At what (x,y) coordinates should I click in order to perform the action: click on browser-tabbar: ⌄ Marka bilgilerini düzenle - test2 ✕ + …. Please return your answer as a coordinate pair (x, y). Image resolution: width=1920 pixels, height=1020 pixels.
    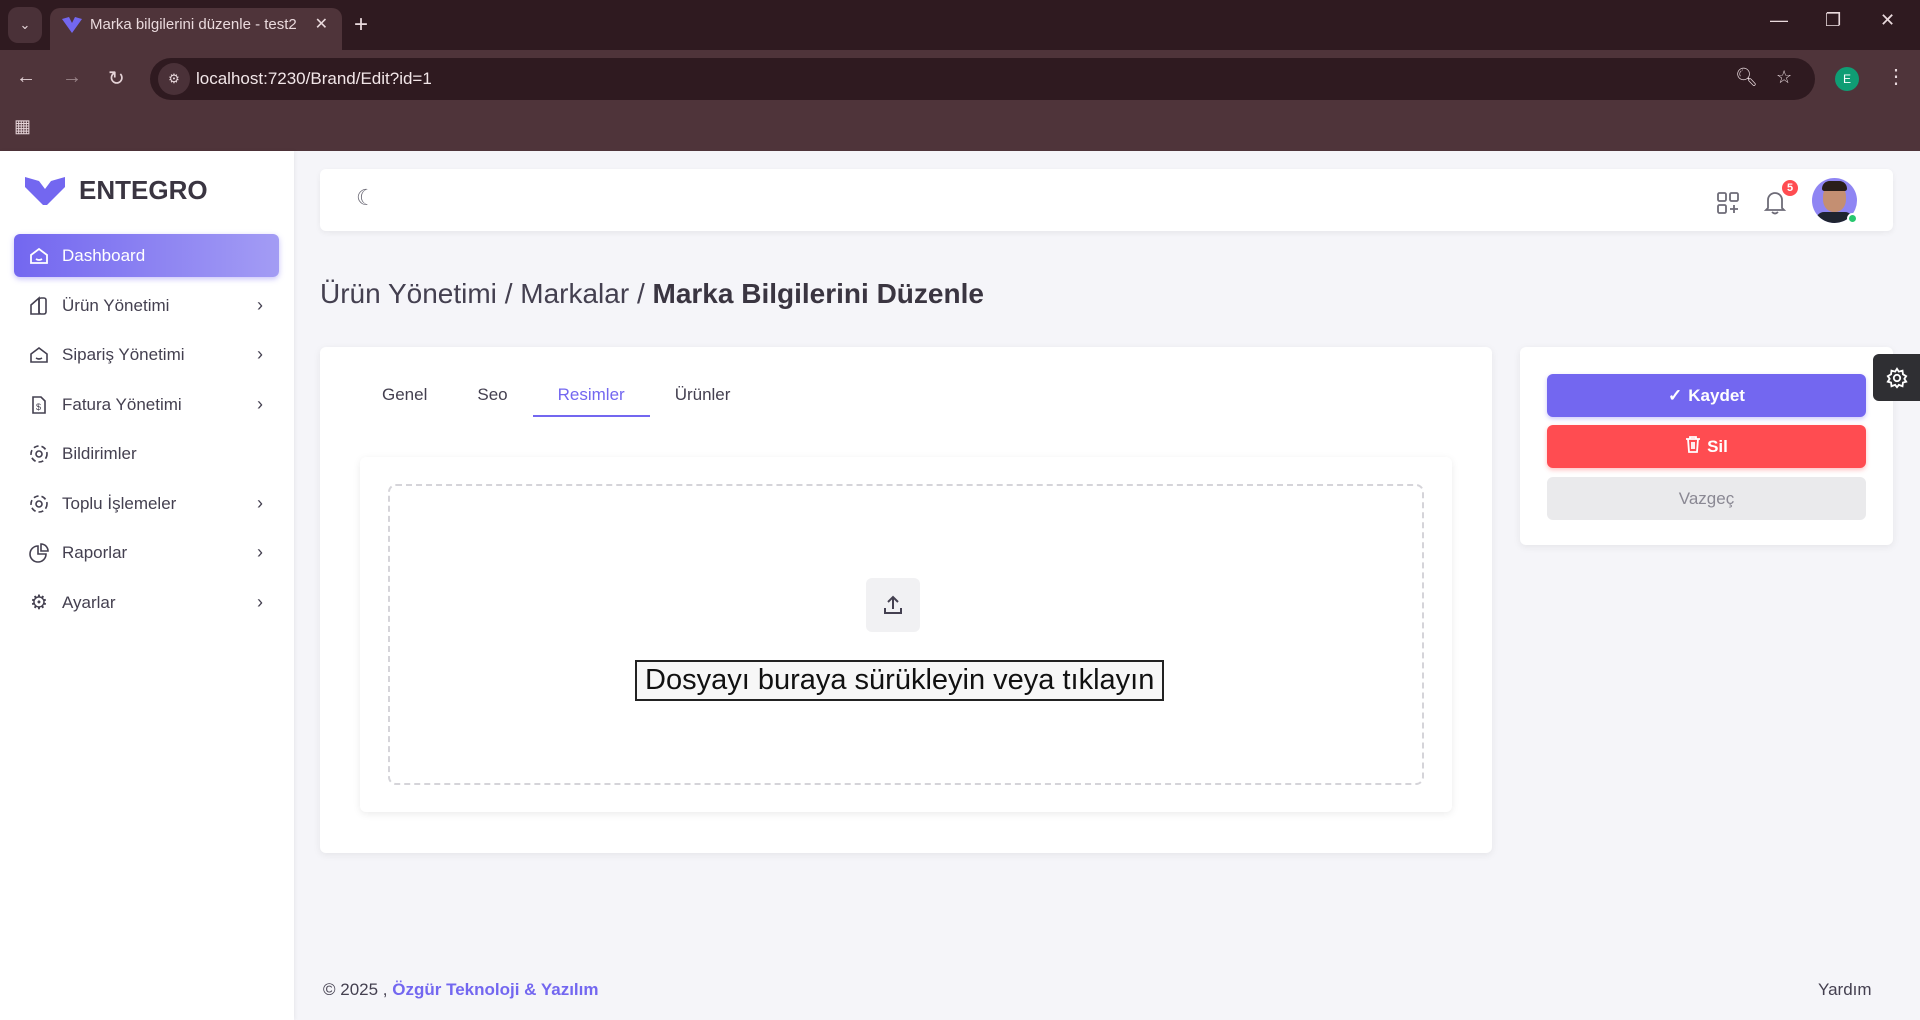
    Looking at the image, I should click on (960, 25).